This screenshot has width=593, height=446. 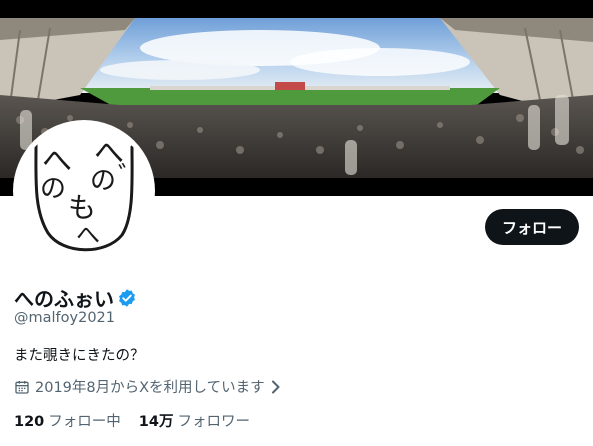 I want to click on followers-count: 14万, so click(x=156, y=422).